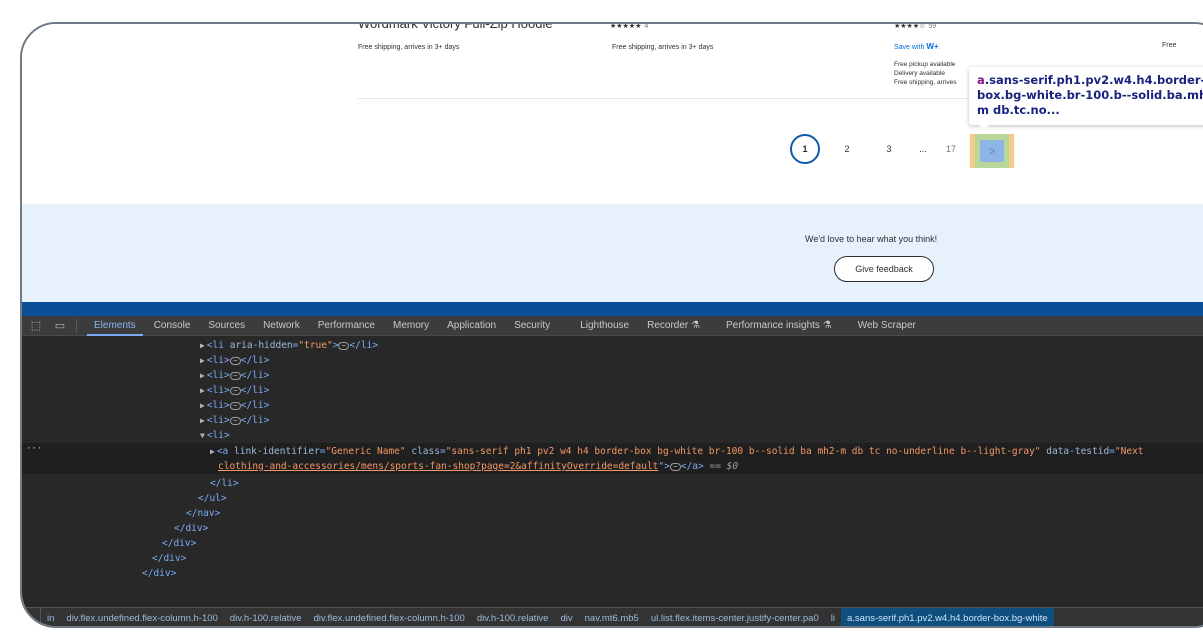  What do you see at coordinates (346, 326) in the screenshot?
I see `tab-performance: Performance` at bounding box center [346, 326].